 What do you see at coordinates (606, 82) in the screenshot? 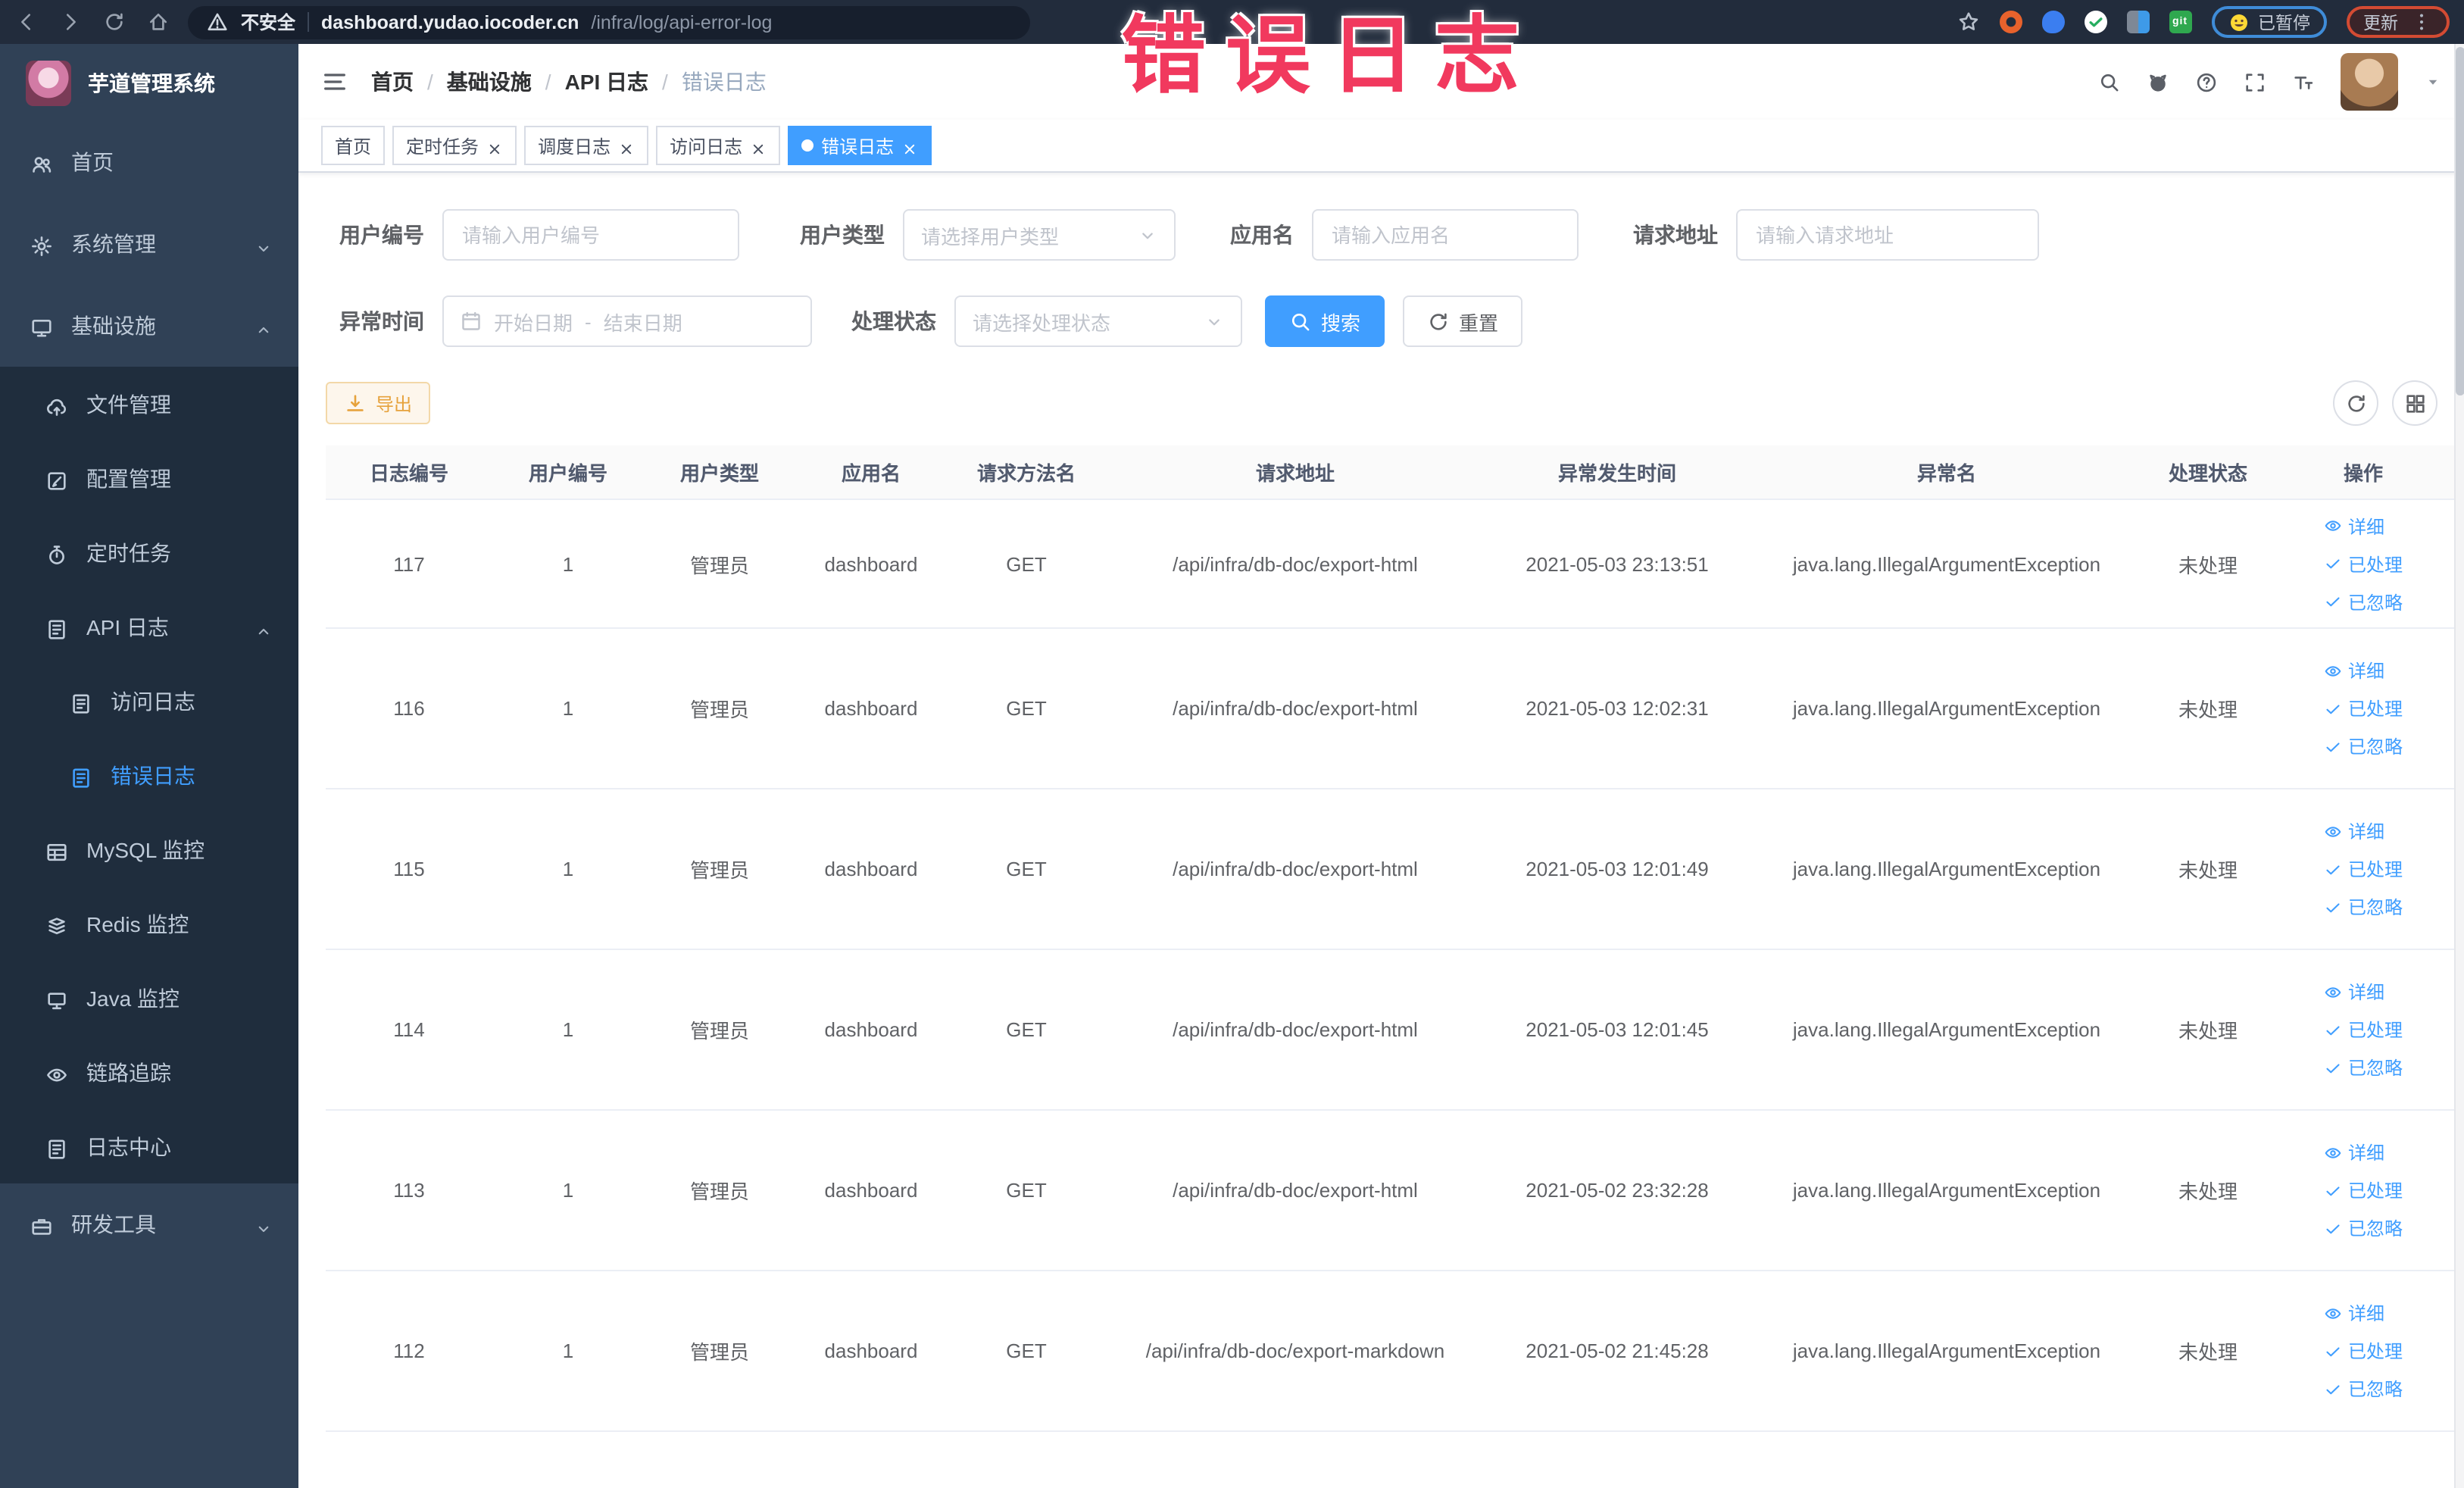
I see `breadcrumb-item-2: API 日志` at bounding box center [606, 82].